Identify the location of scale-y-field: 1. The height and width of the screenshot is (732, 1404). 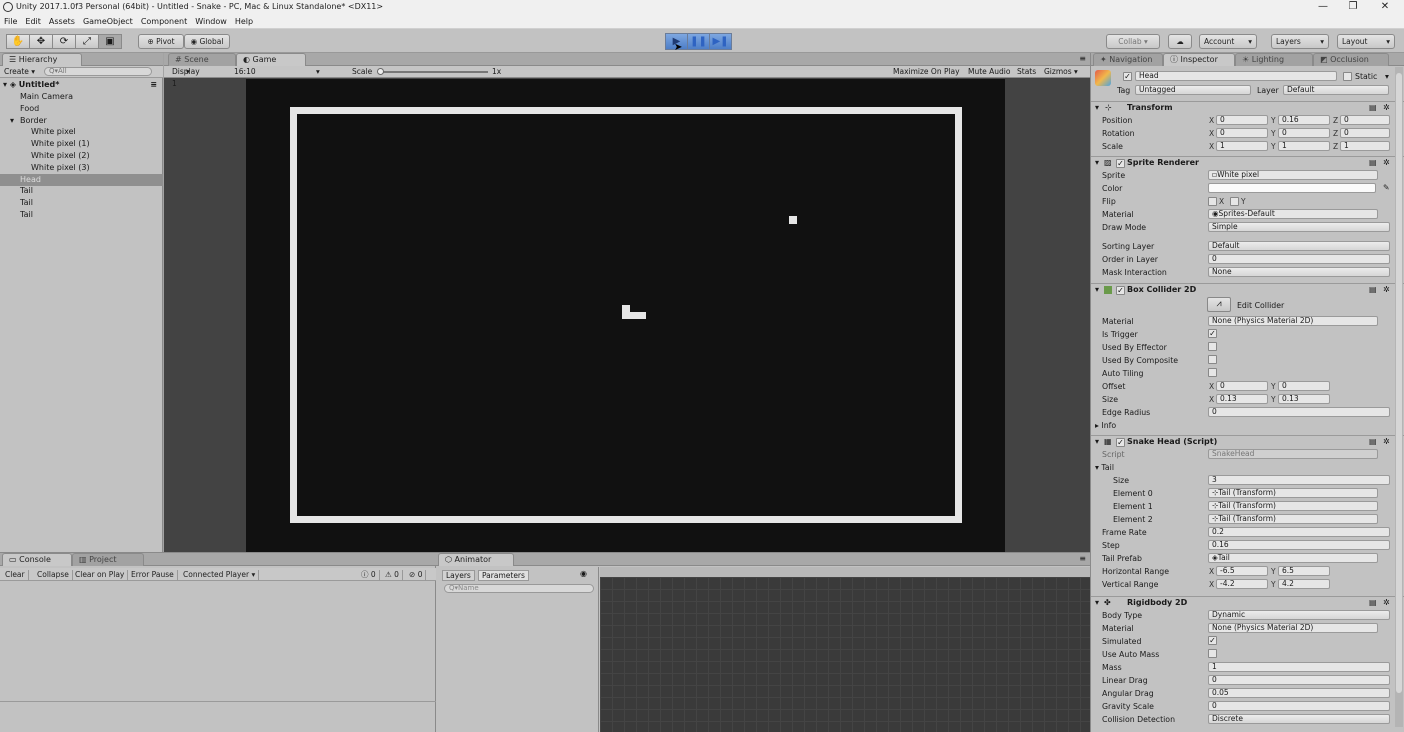
(1304, 146).